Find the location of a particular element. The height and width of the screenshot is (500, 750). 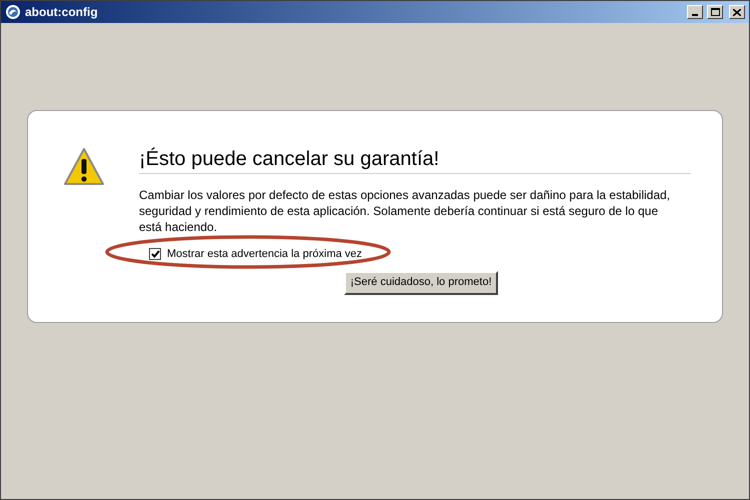

close-button is located at coordinates (737, 12).